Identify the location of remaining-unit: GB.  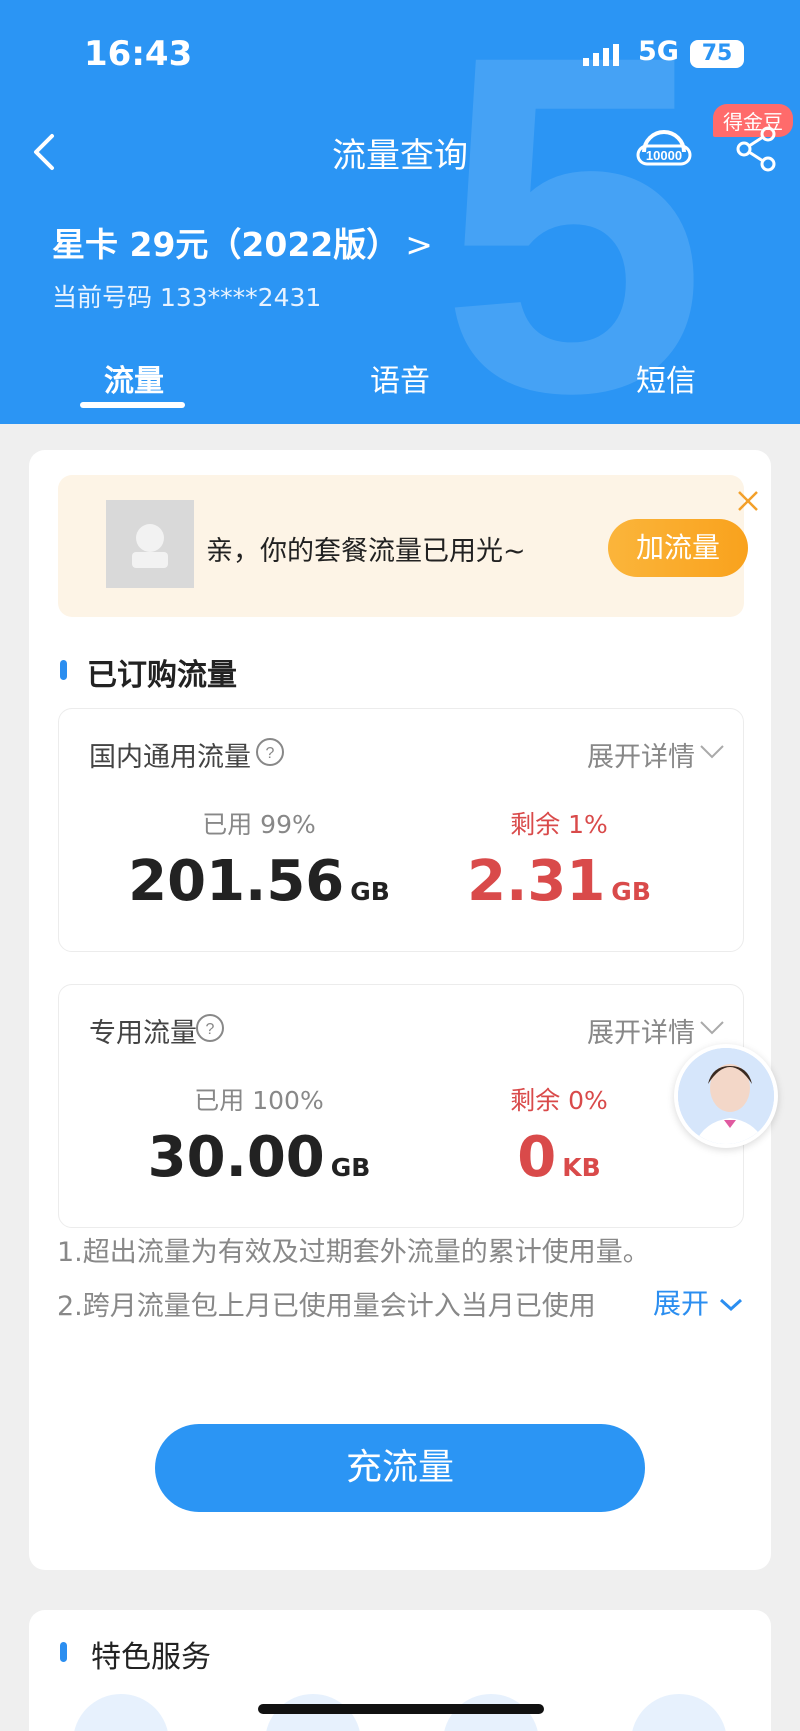
(631, 891).